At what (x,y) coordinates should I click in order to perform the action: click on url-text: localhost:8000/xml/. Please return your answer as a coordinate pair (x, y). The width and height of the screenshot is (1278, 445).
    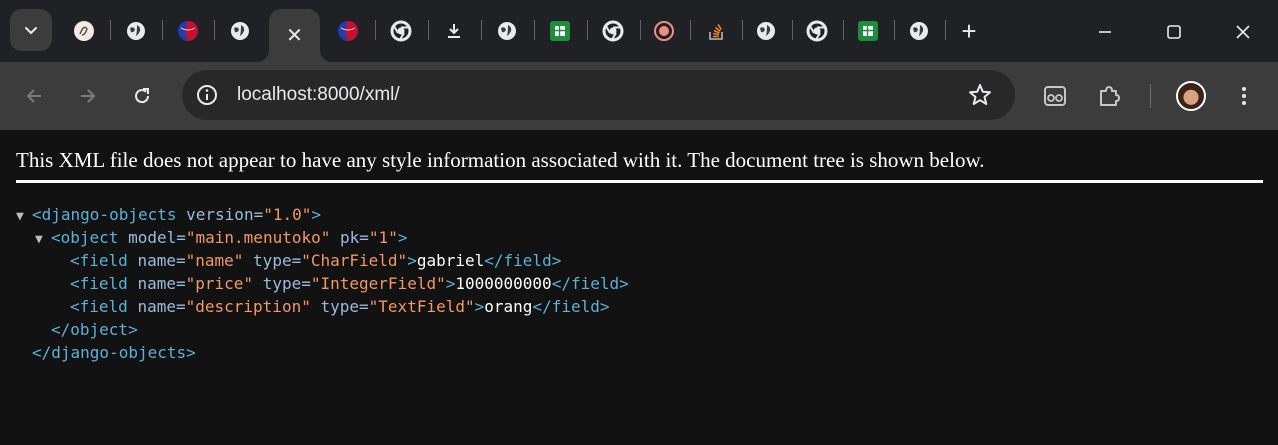
    Looking at the image, I should click on (318, 95).